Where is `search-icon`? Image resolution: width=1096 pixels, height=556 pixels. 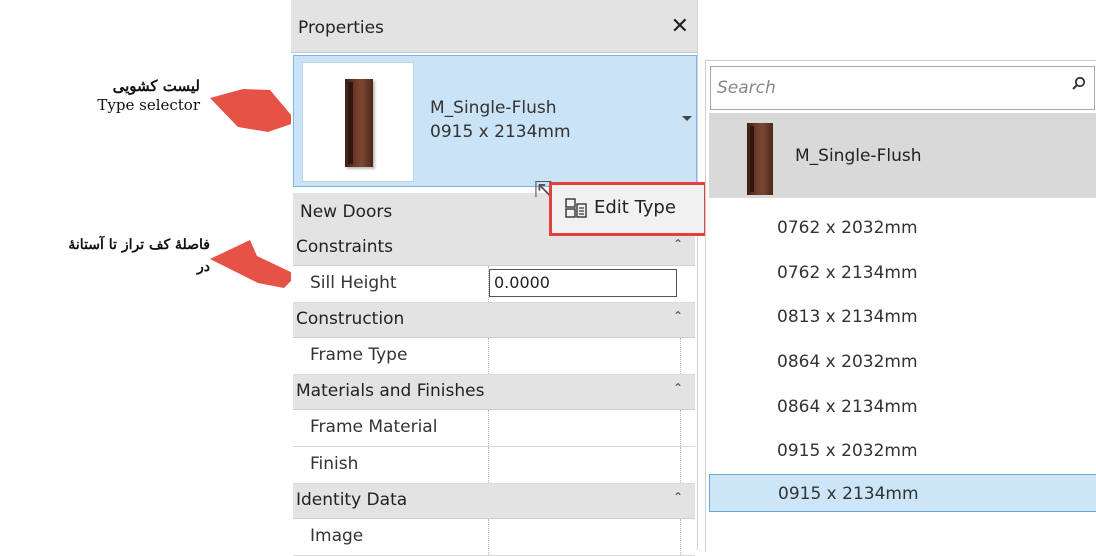 search-icon is located at coordinates (1079, 83).